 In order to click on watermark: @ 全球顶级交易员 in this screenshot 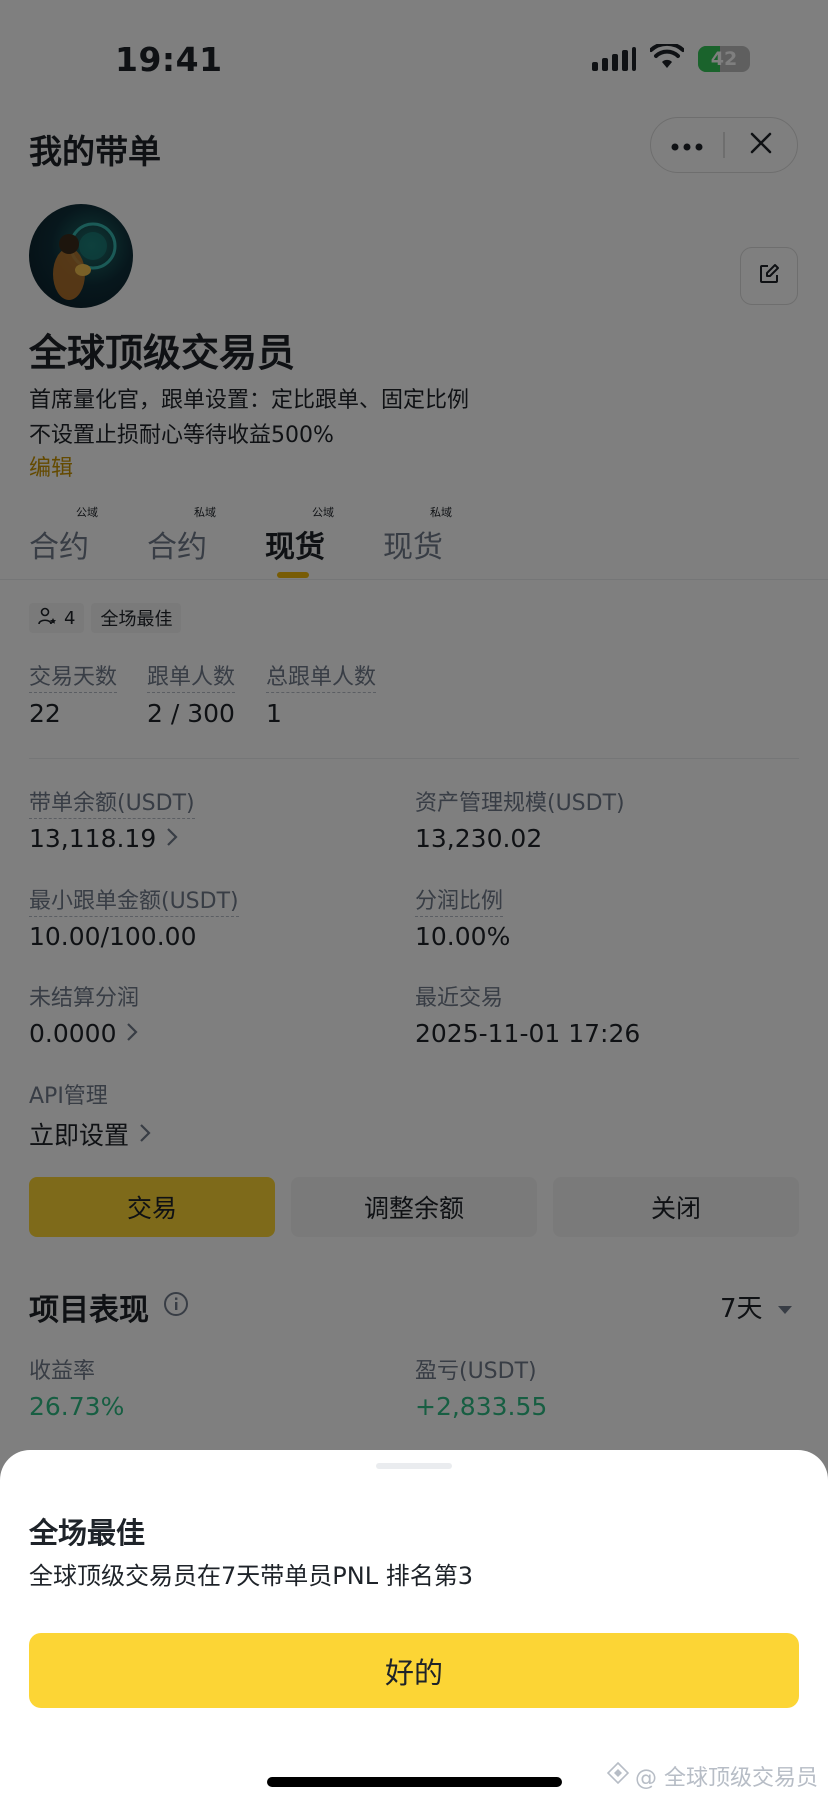, I will do `click(712, 1776)`.